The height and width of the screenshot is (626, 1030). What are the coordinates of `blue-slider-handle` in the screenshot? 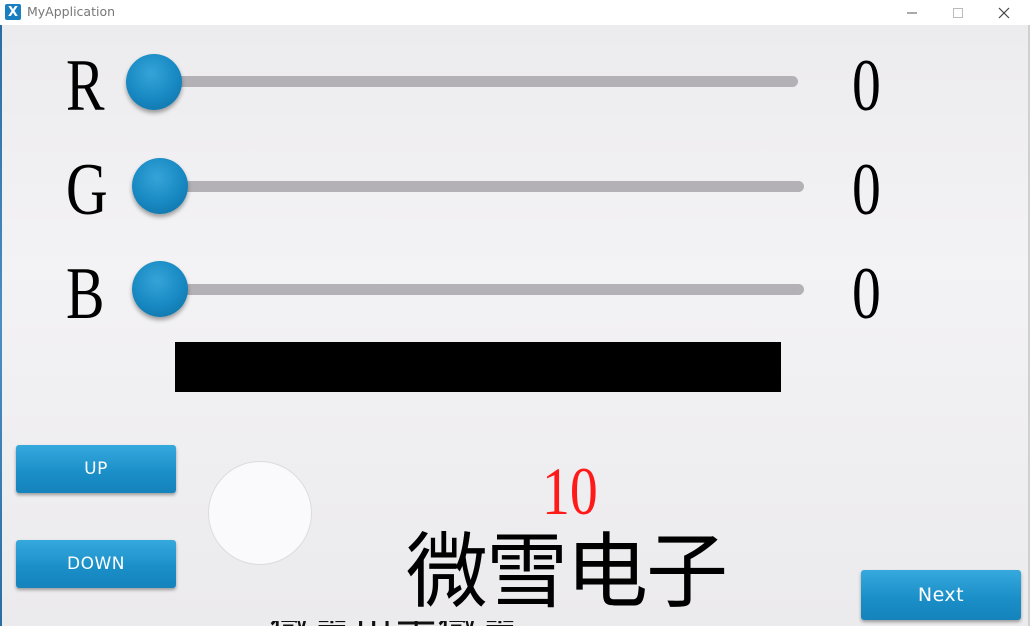 It's located at (160, 289).